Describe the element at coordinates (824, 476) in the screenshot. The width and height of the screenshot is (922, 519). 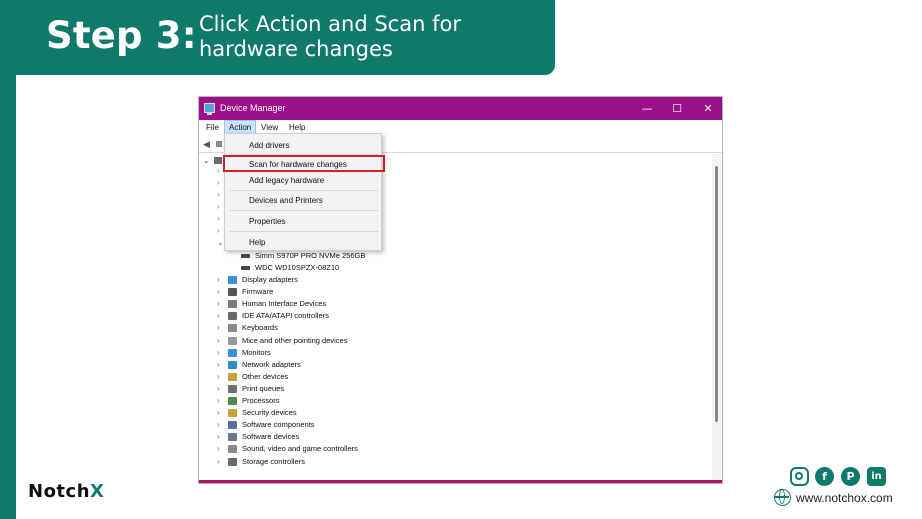
I see `facebook-icon: f` at that location.